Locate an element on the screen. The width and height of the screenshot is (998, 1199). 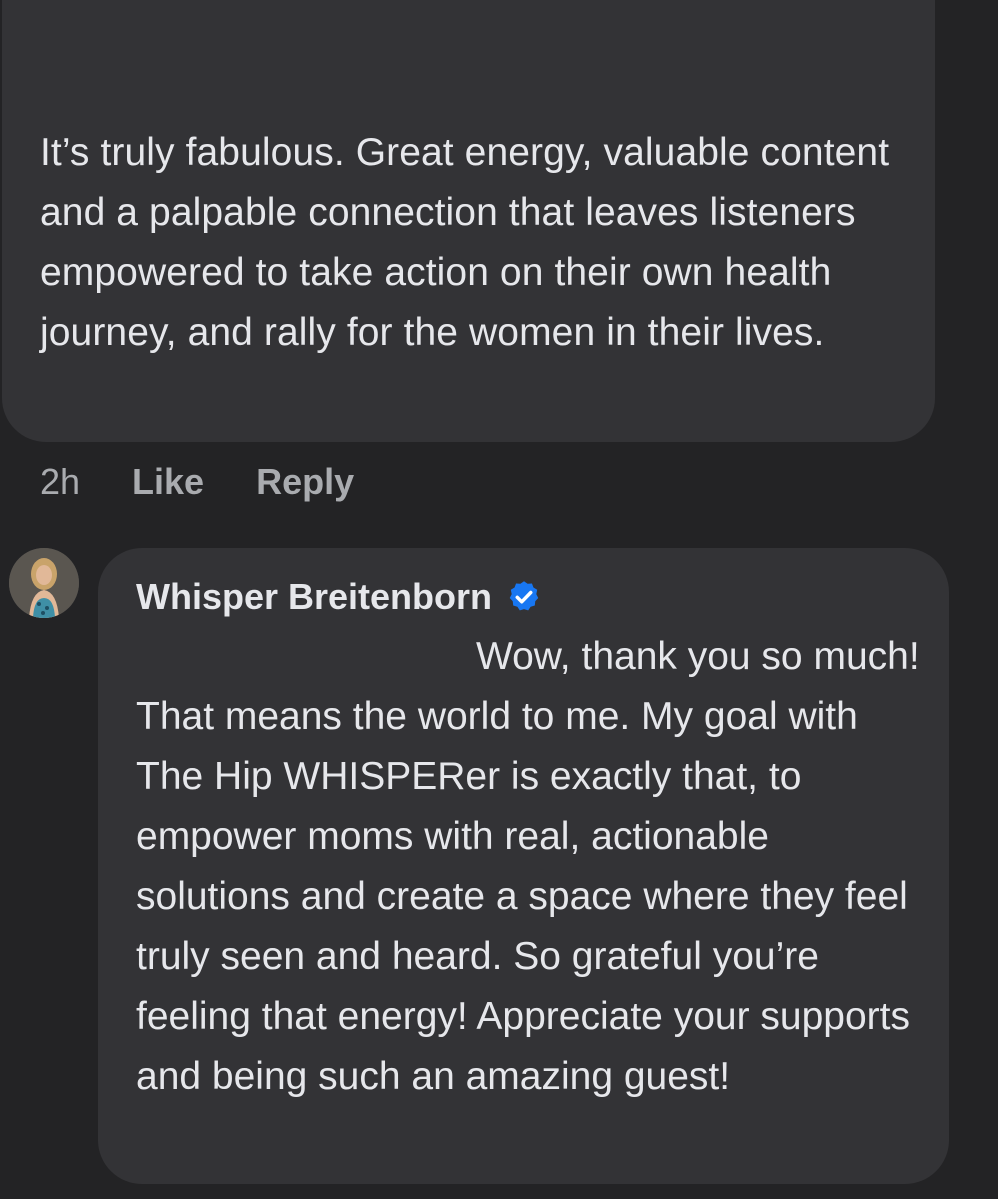
author-name: Whisper Breitenborn is located at coordinates (314, 597).